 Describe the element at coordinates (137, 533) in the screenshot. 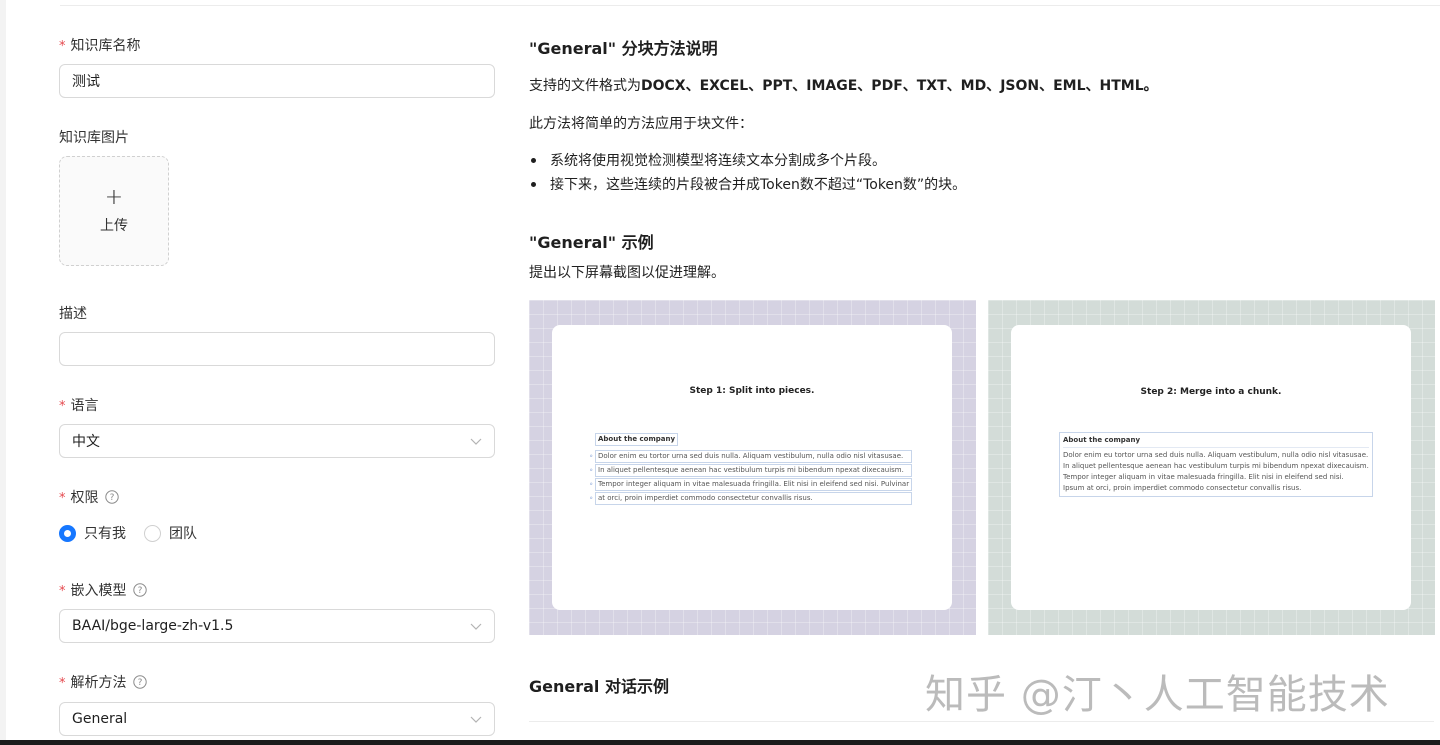

I see `permission-radio-group: 只有我 团队` at that location.